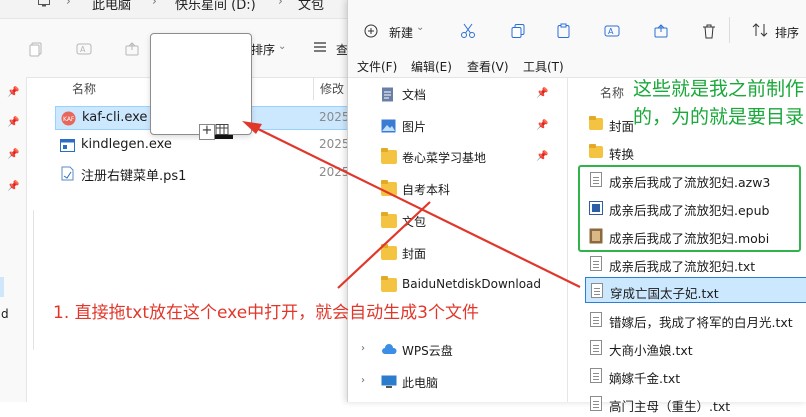 The width and height of the screenshot is (806, 417). What do you see at coordinates (384, 245) in the screenshot?
I see `arrow-to-annotation` at bounding box center [384, 245].